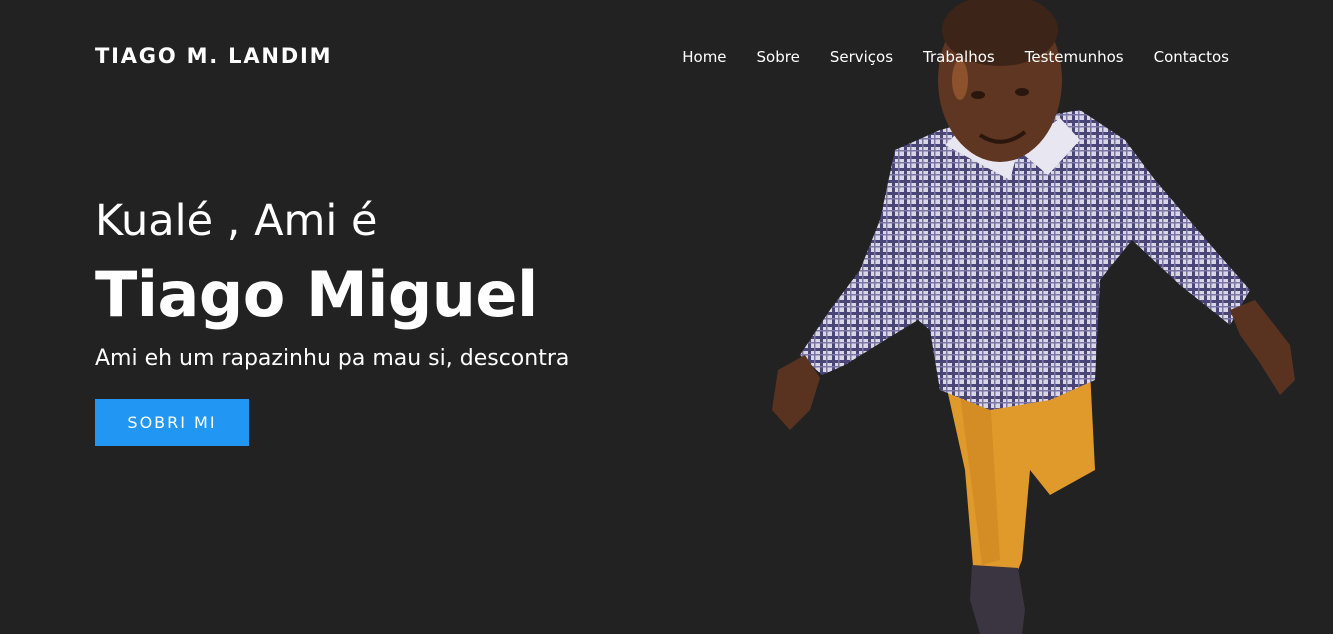  I want to click on nav-trabalhos: Trabalhos, so click(959, 57).